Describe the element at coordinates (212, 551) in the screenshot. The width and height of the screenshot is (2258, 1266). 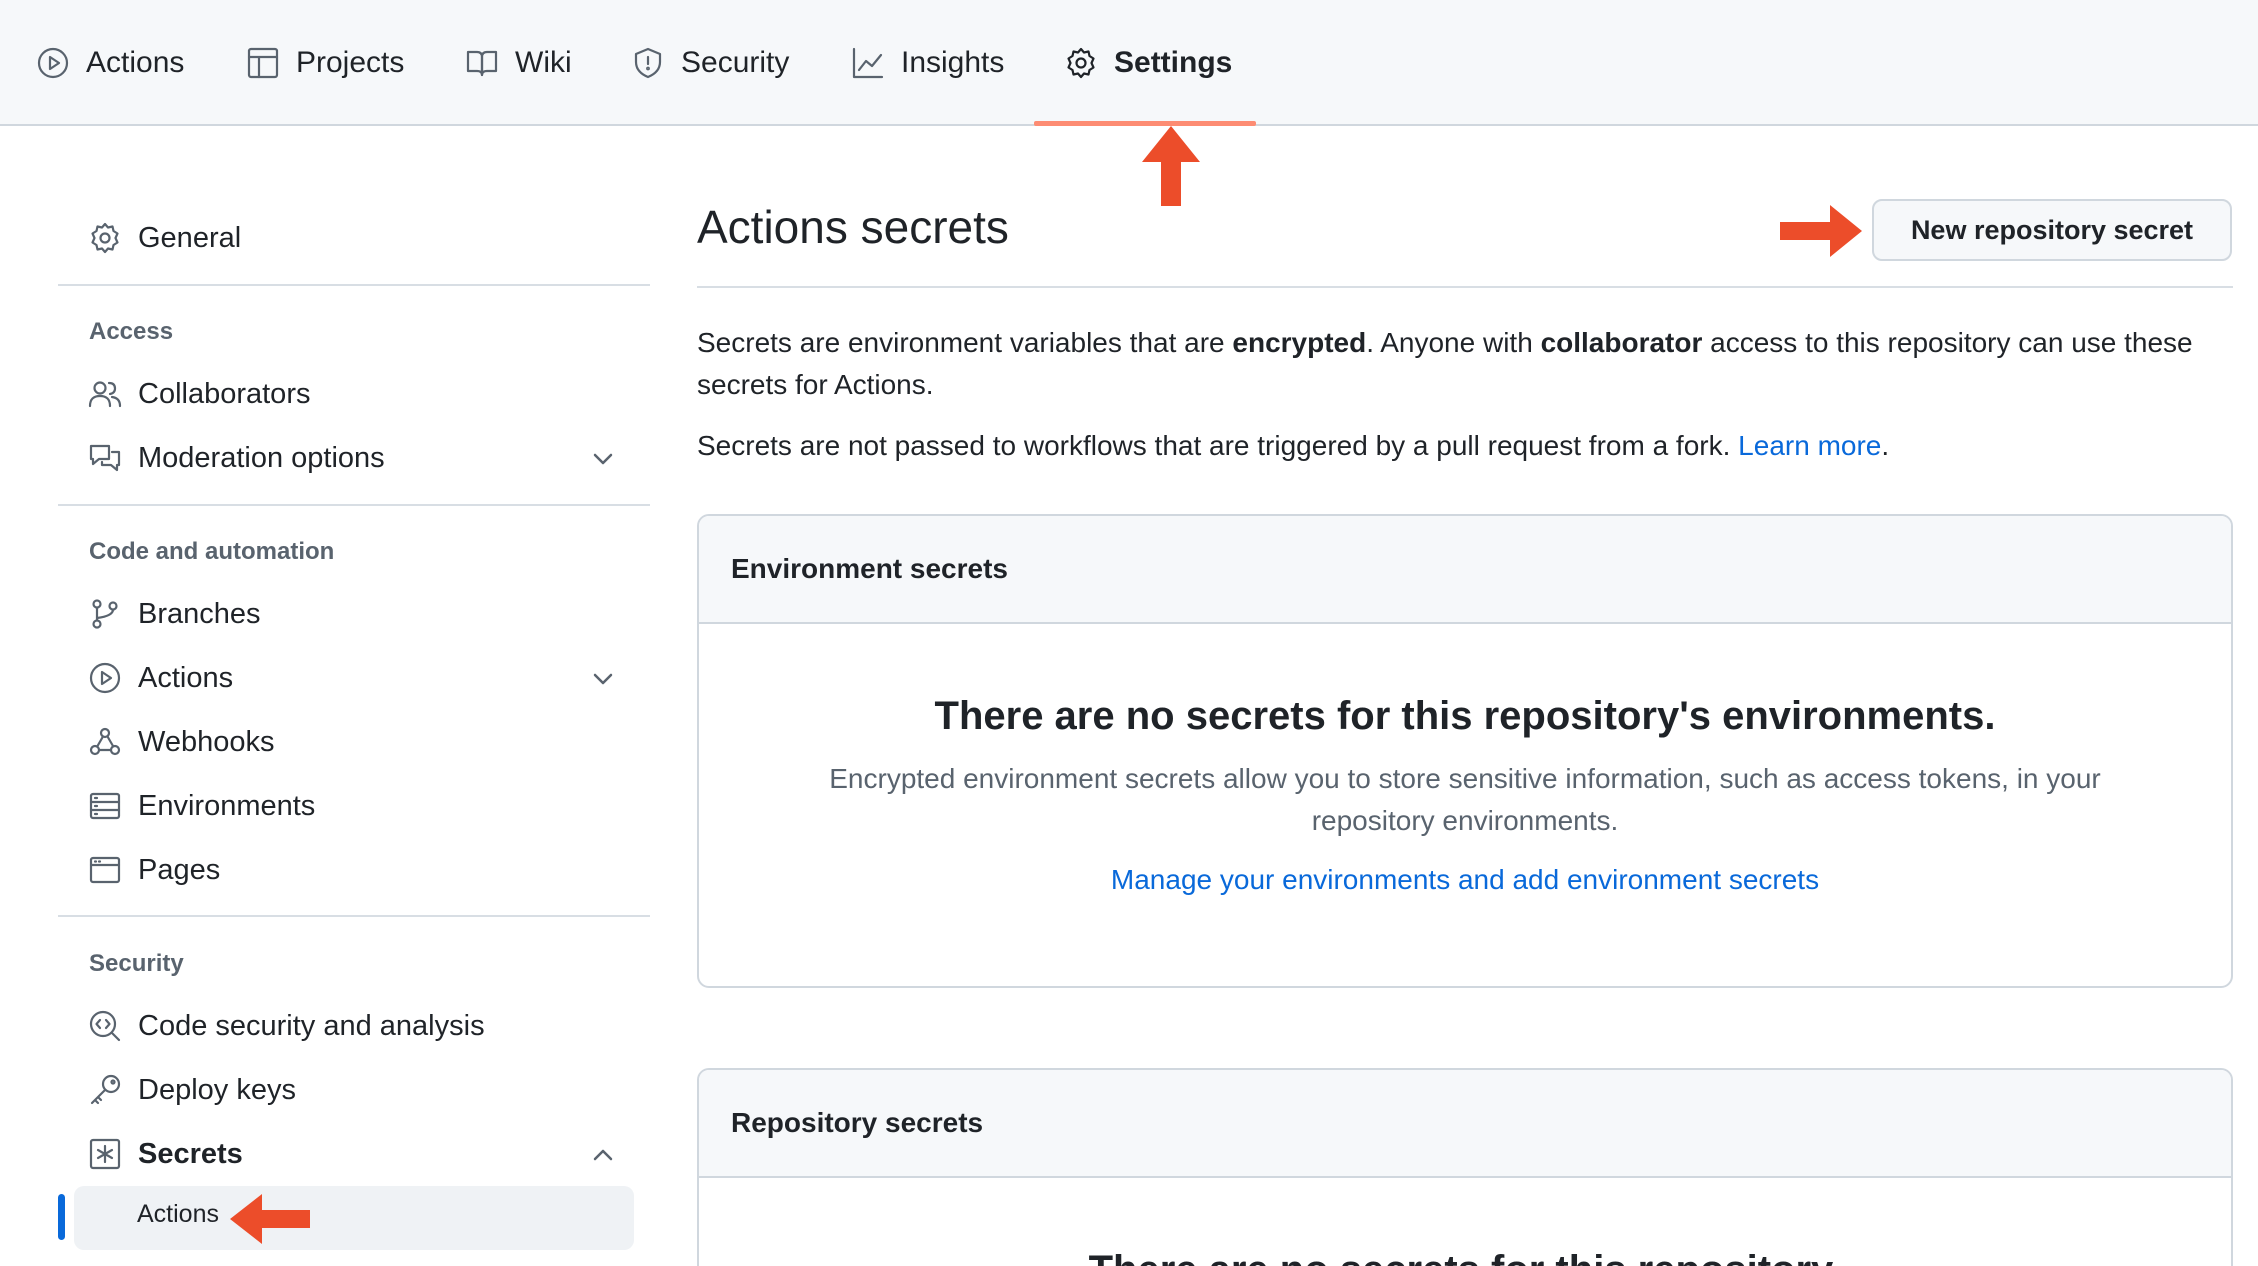
I see `sidebar-heading-code-and-automation: Code and automation` at that location.